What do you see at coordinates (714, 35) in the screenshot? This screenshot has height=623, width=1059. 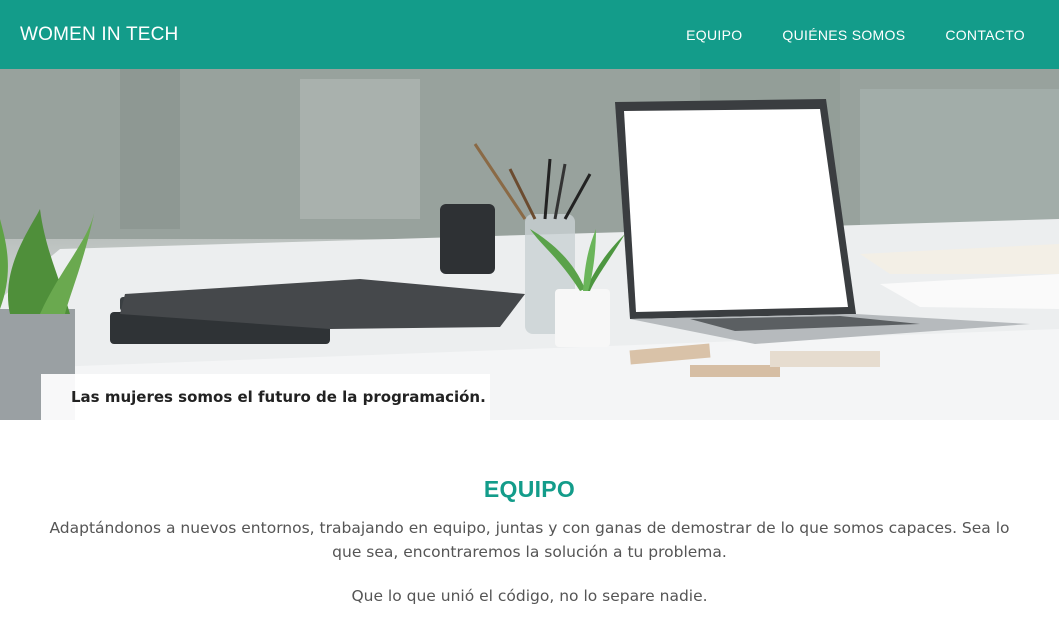 I see `nav-link-equipo: EQUIPO` at bounding box center [714, 35].